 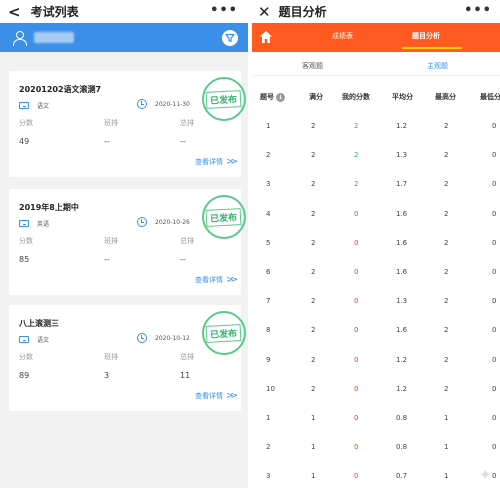 What do you see at coordinates (445, 97) in the screenshot?
I see `column-header-highest: 最高分` at bounding box center [445, 97].